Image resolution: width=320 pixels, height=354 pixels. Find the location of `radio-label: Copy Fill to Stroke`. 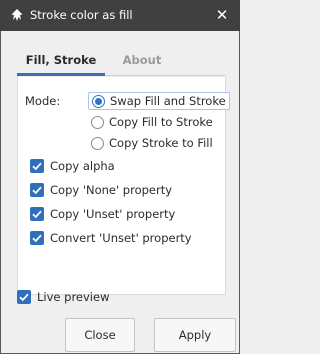

radio-label: Copy Fill to Stroke is located at coordinates (161, 122).